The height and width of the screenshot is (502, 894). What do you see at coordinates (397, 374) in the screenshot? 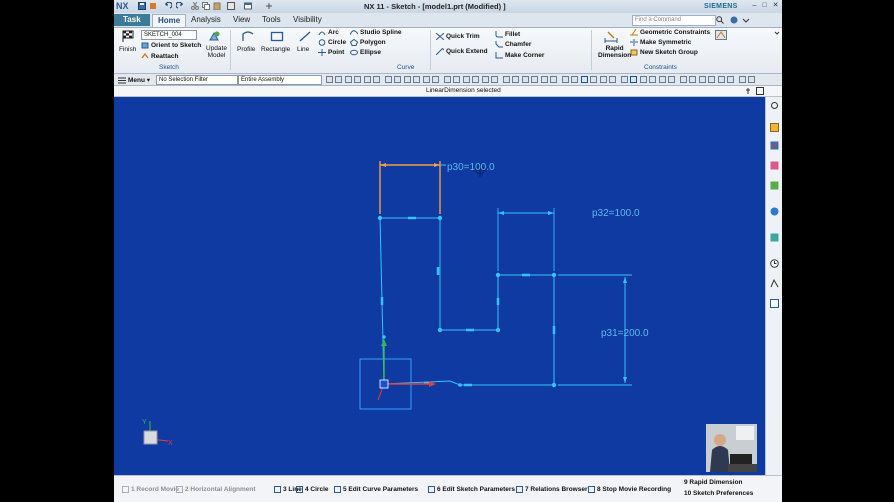
I see `sketch-csys` at bounding box center [397, 374].